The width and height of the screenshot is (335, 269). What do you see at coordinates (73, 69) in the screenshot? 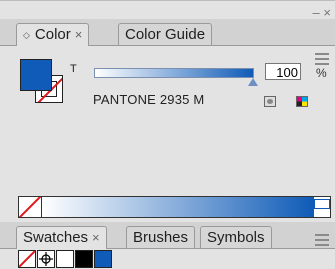
I see `tint-label: T` at bounding box center [73, 69].